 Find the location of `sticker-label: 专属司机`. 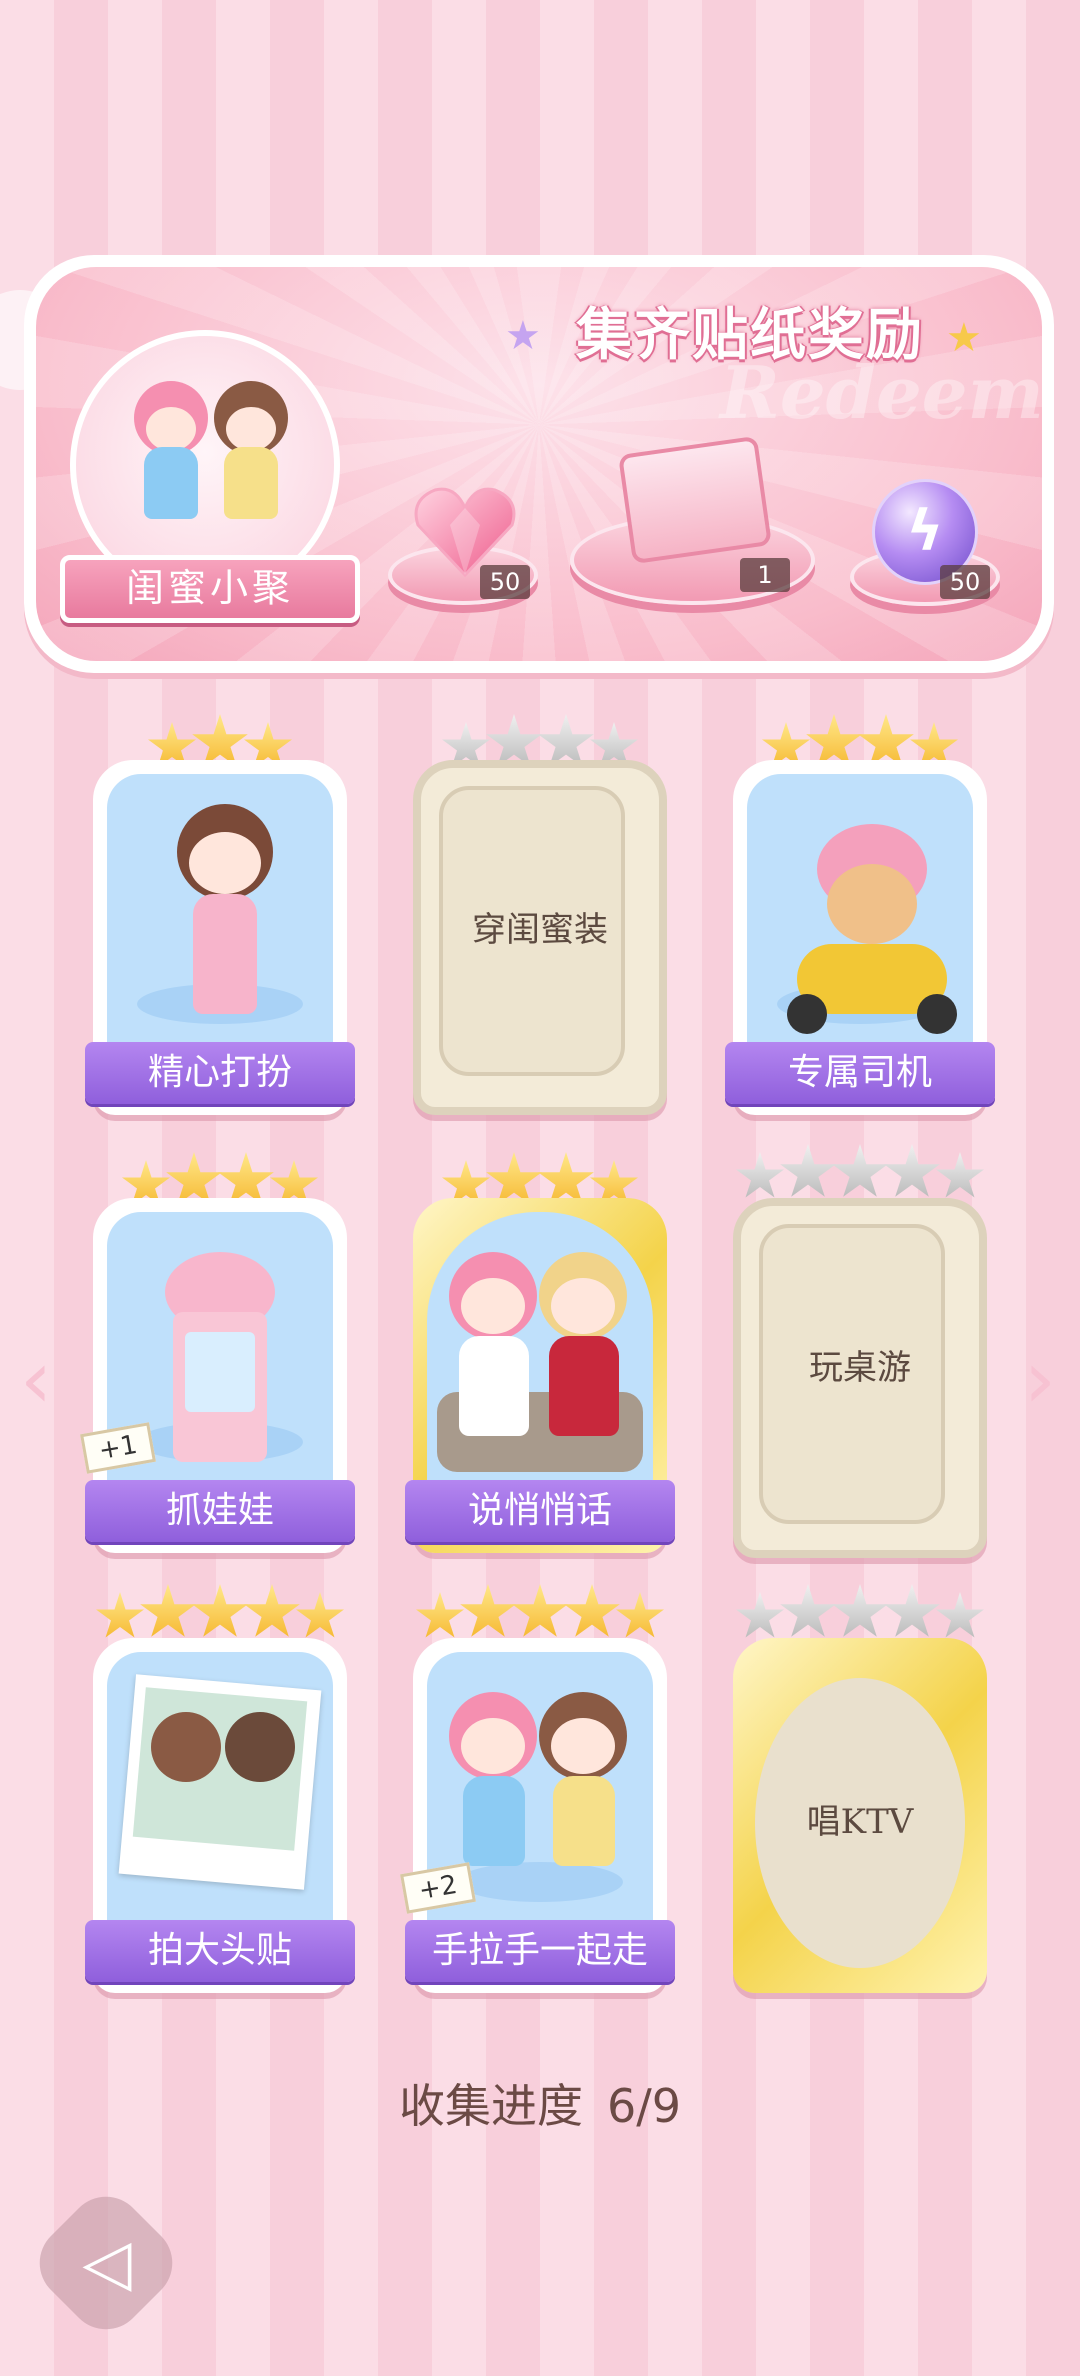

sticker-label: 专属司机 is located at coordinates (860, 1073).